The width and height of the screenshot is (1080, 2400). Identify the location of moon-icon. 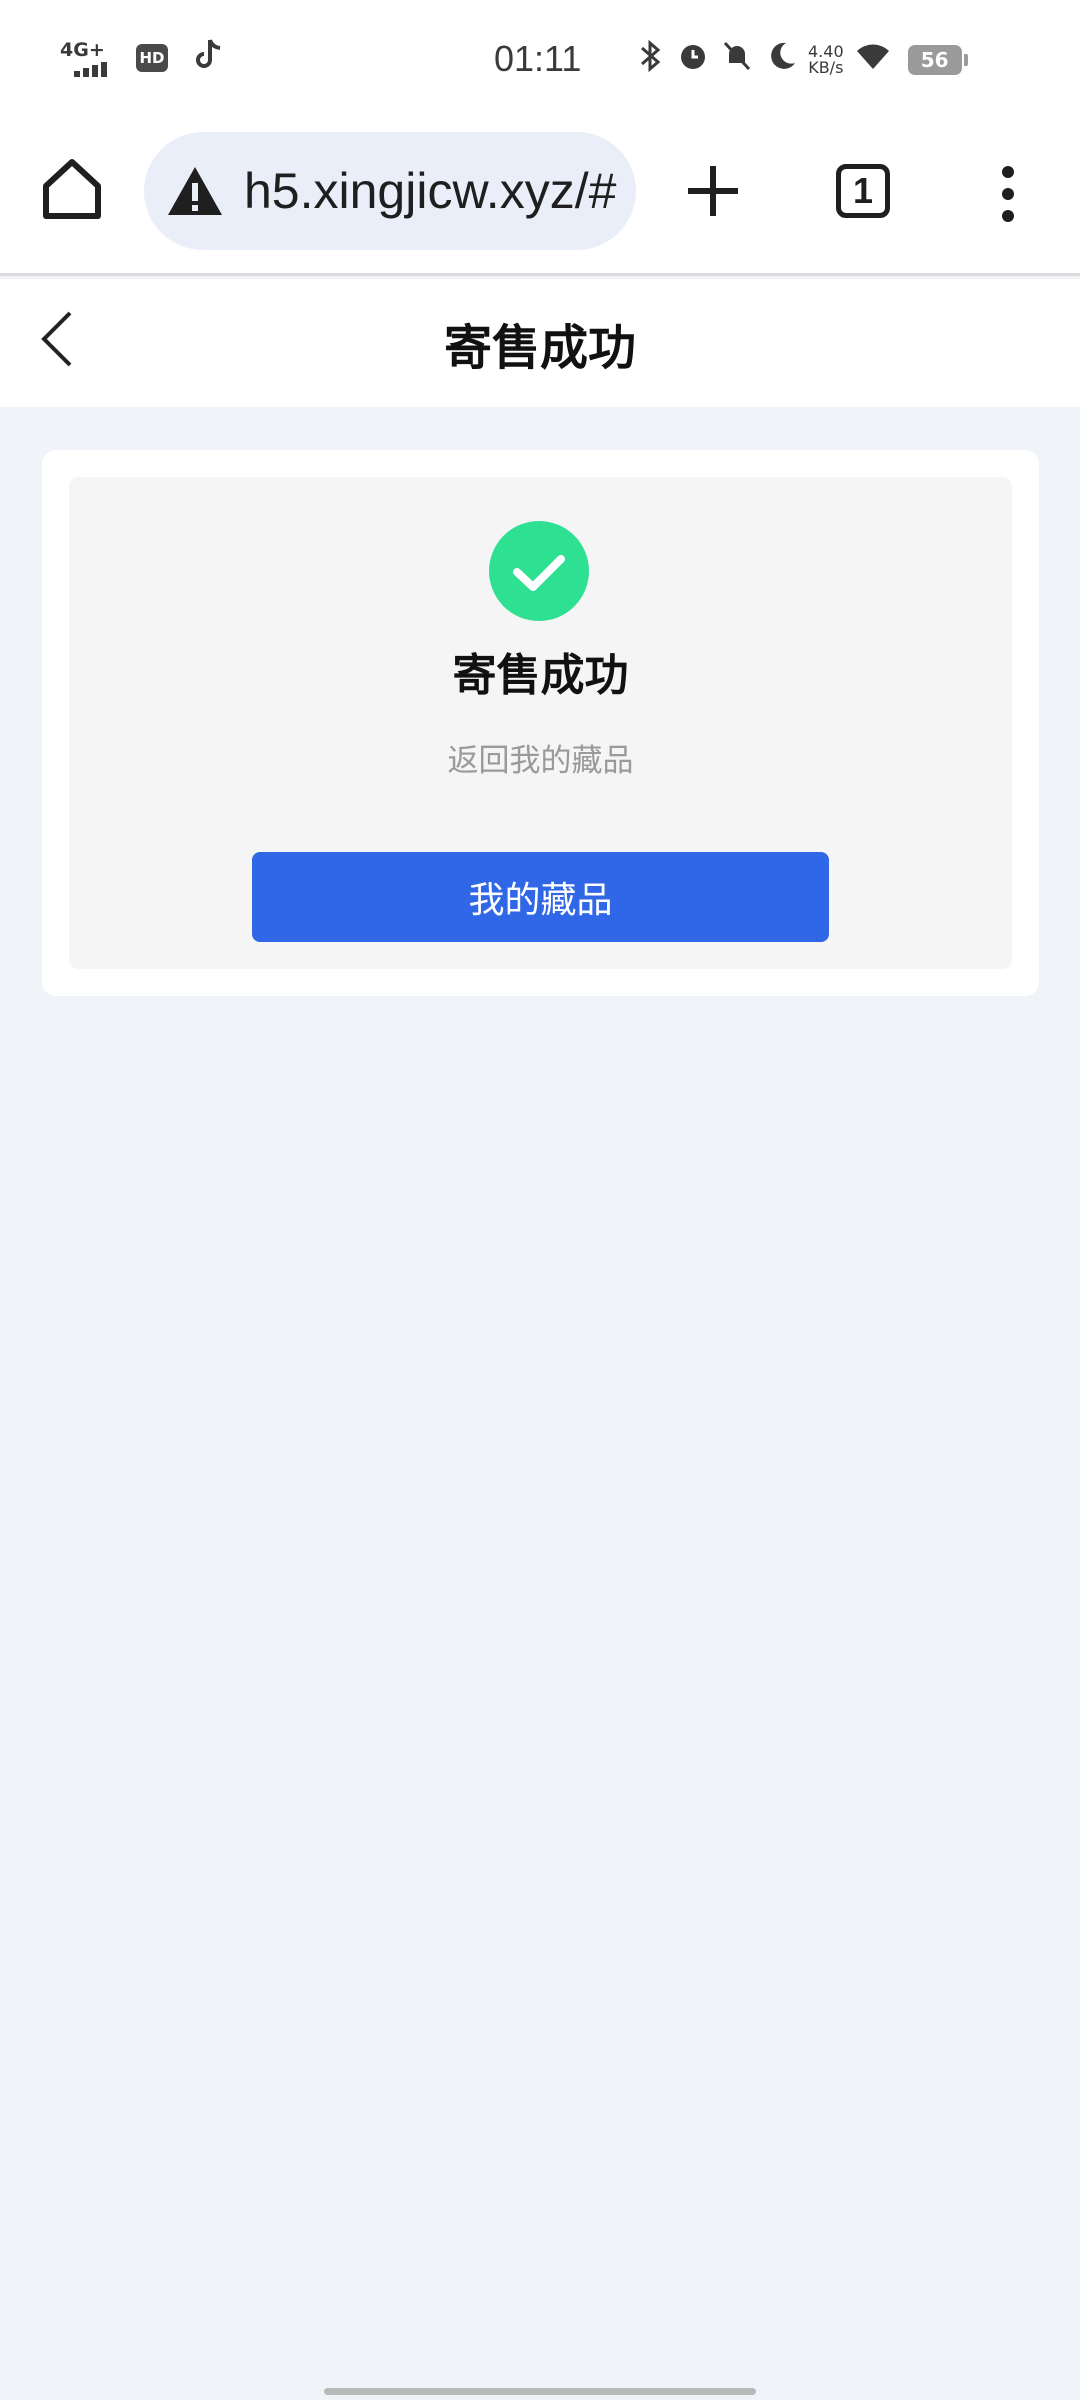
(781, 60).